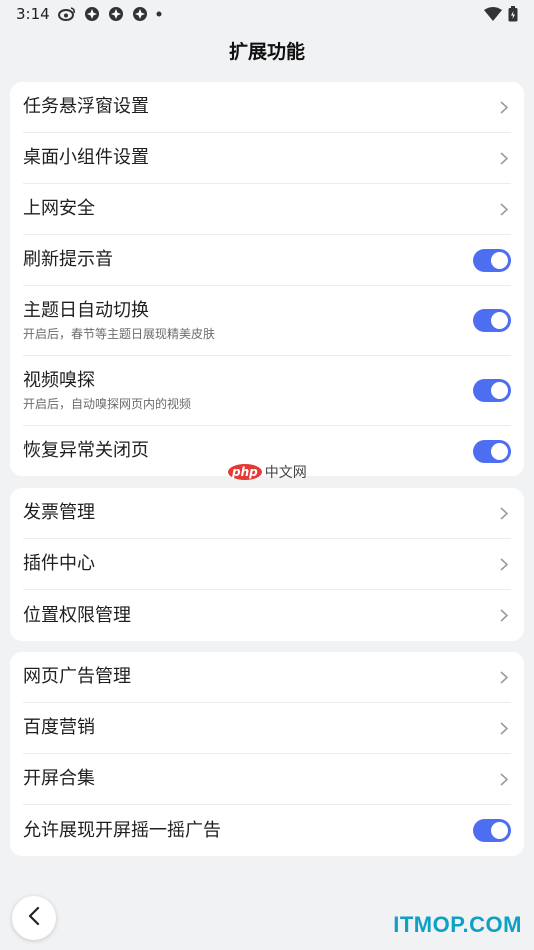 This screenshot has width=534, height=950. Describe the element at coordinates (68, 259) in the screenshot. I see `item-label: 刷新提示音` at that location.